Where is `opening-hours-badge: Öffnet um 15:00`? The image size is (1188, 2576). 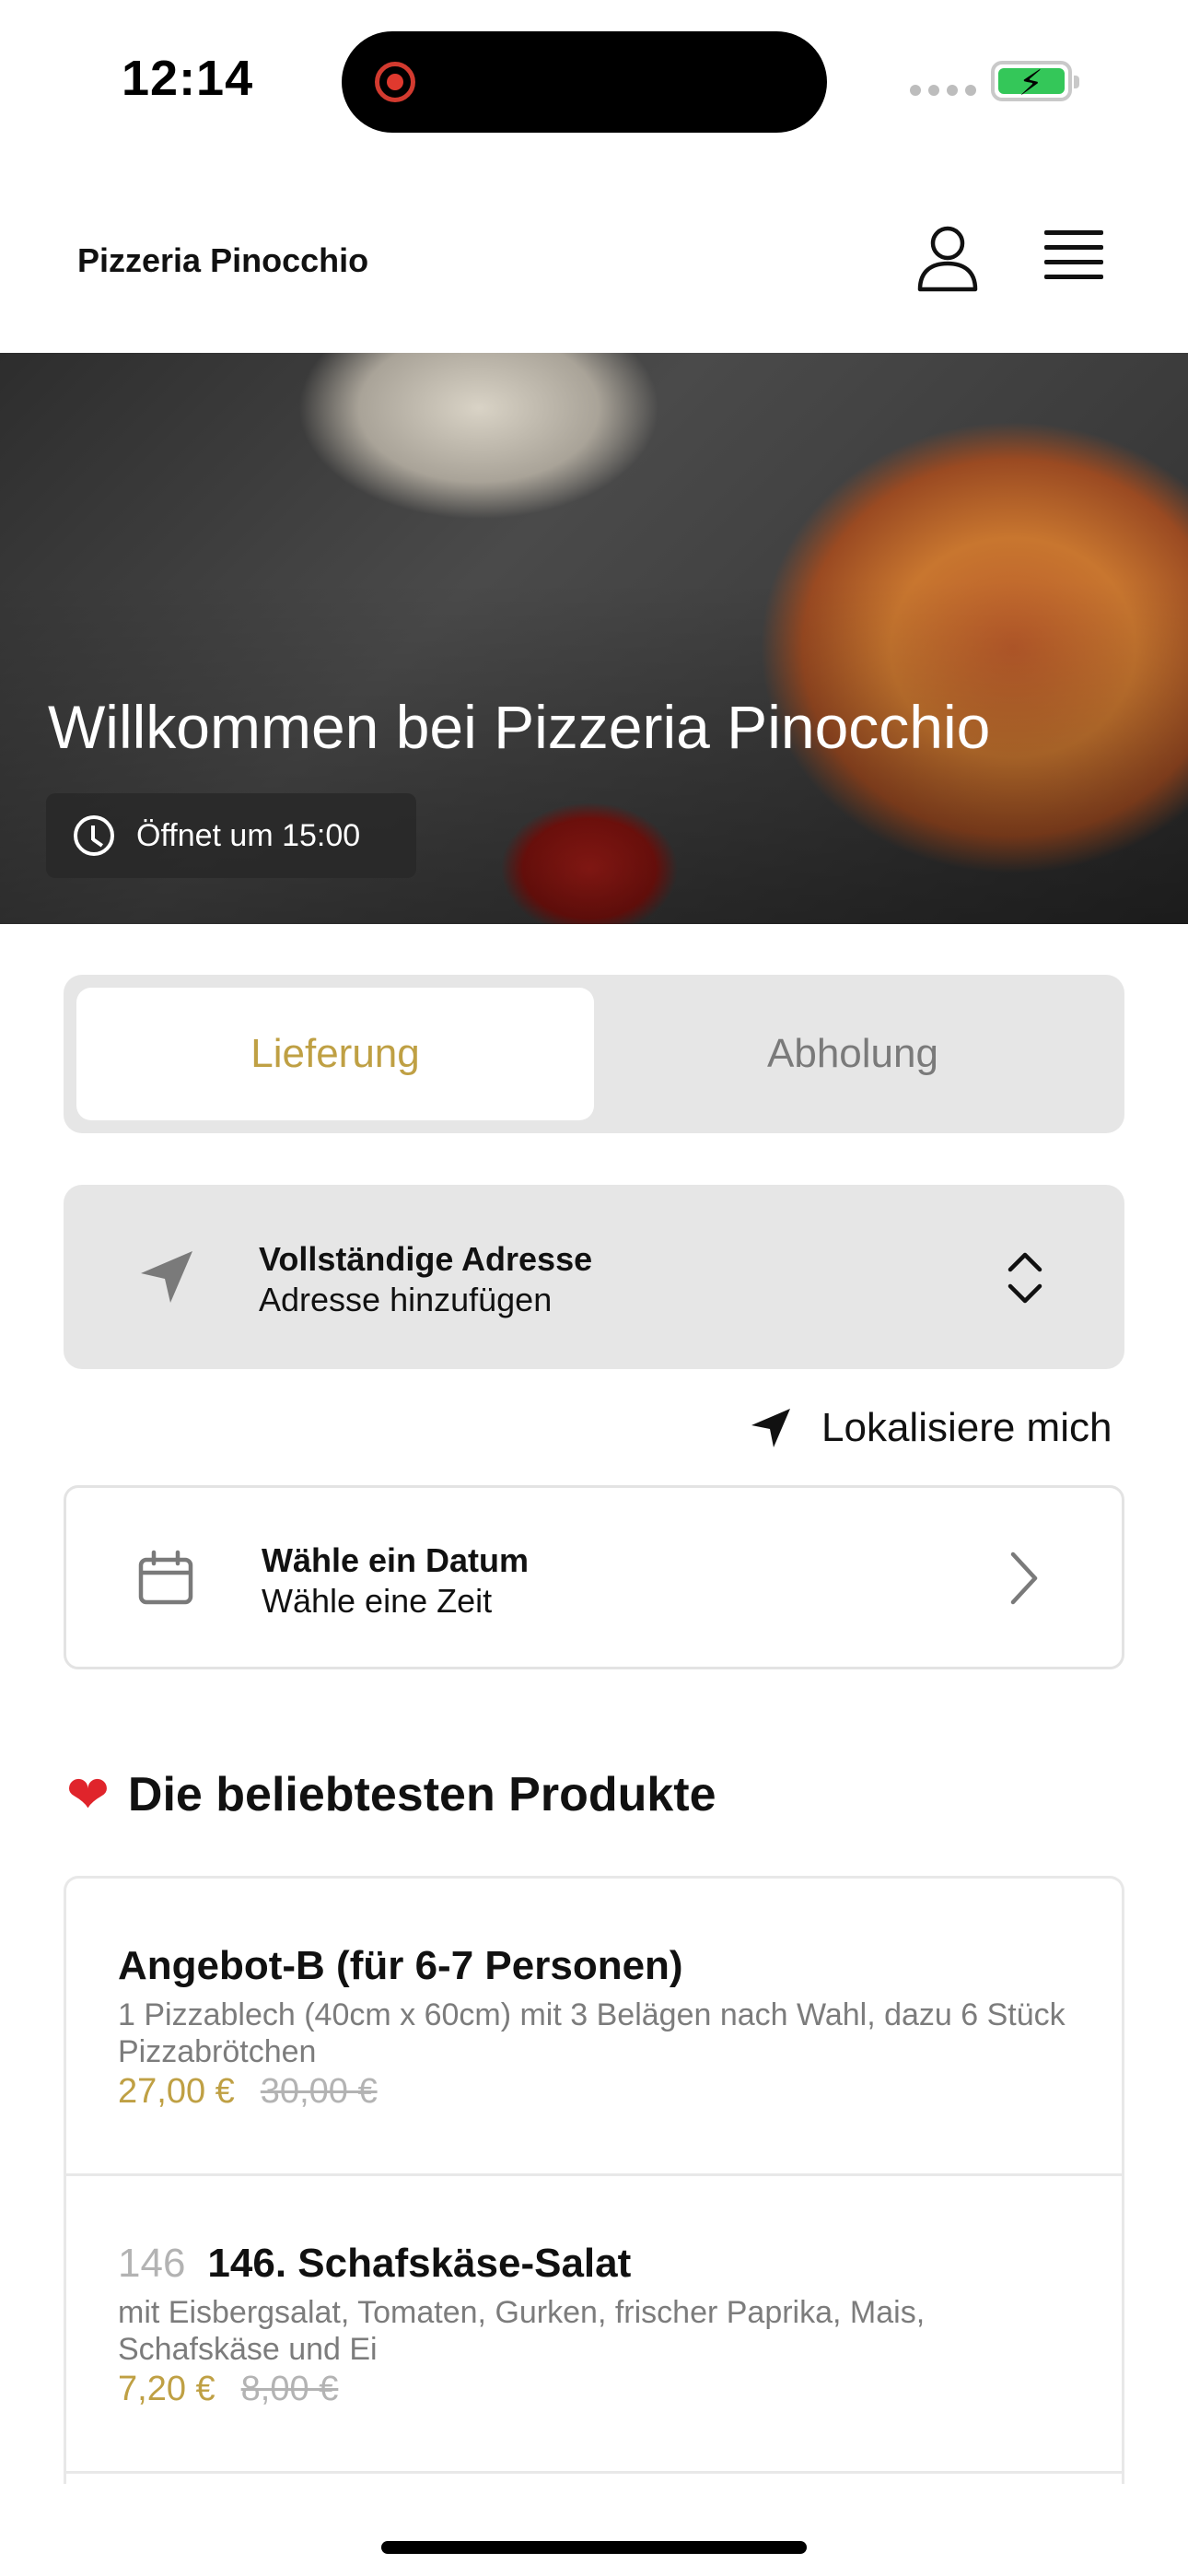 opening-hours-badge: Öffnet um 15:00 is located at coordinates (231, 835).